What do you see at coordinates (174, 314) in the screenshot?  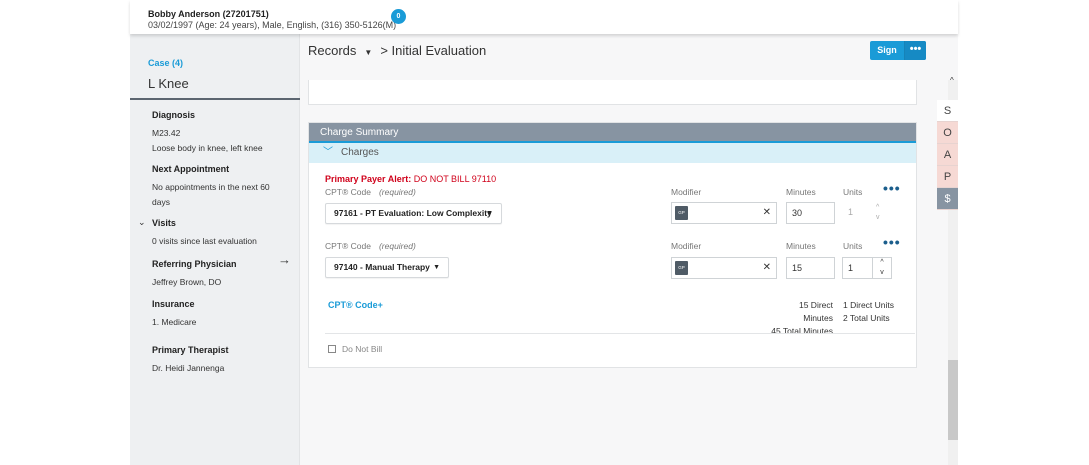 I see `insurance-section: Insurance 1. Medicare` at bounding box center [174, 314].